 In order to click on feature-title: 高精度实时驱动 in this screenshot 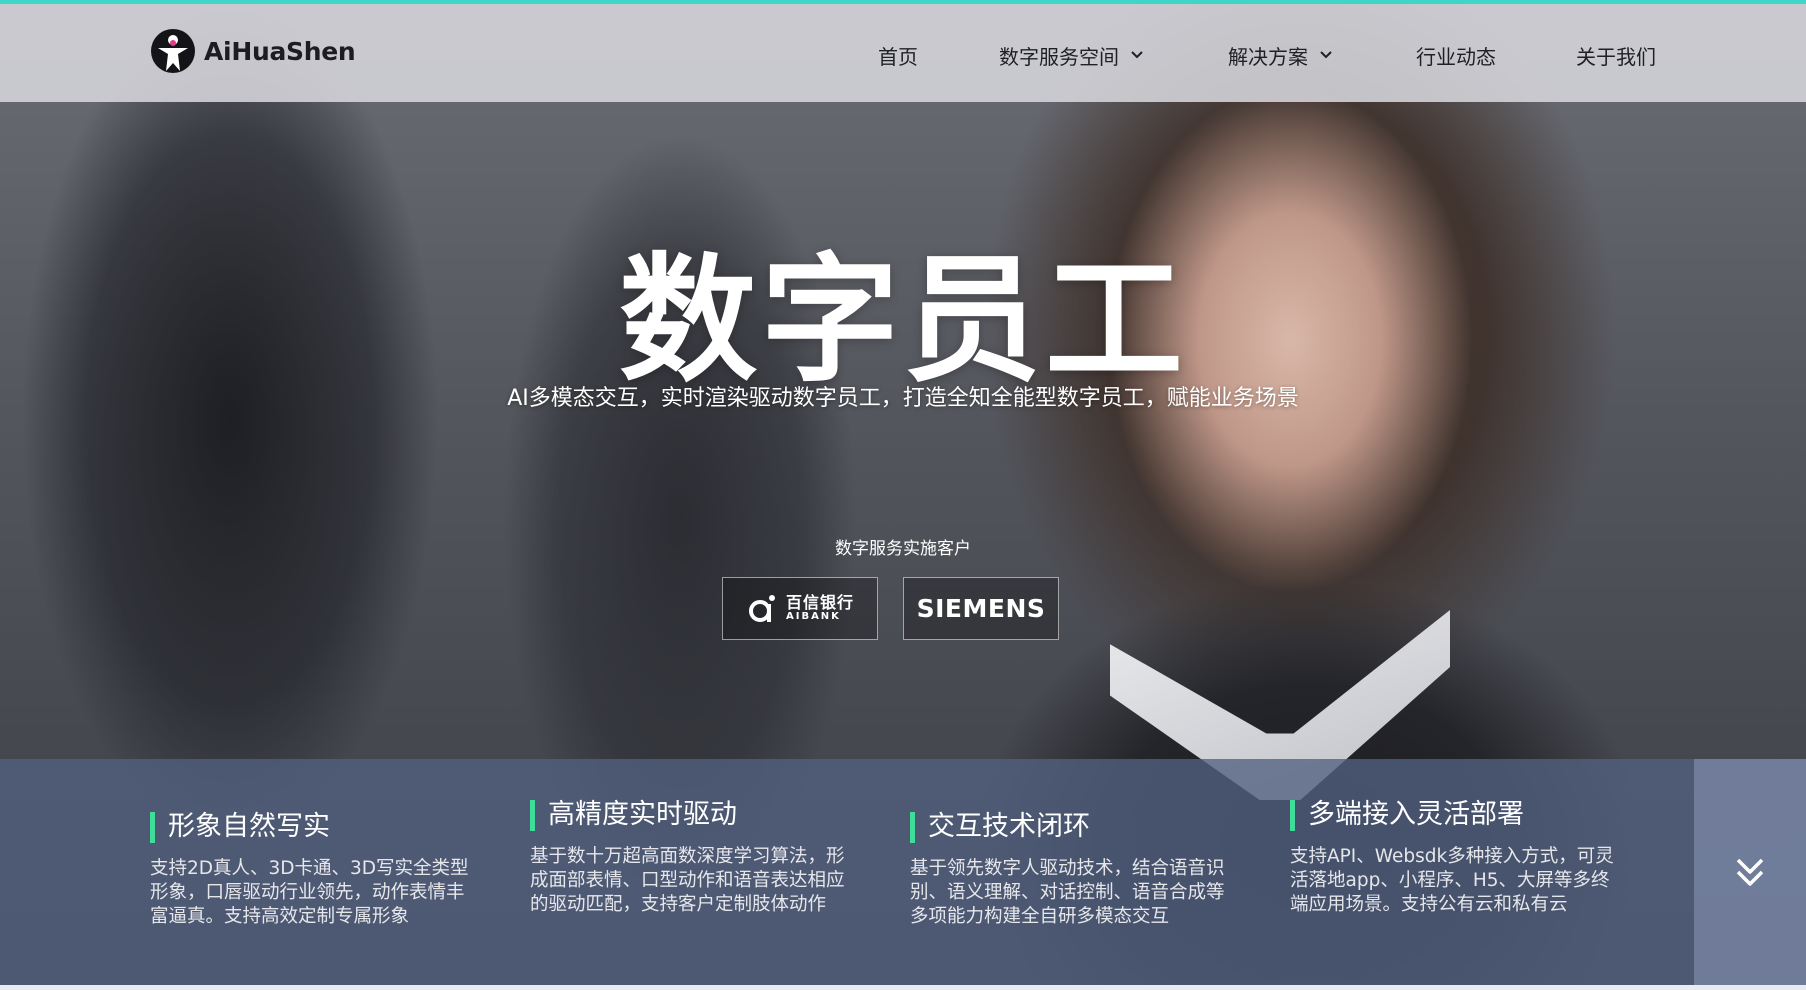, I will do `click(695, 815)`.